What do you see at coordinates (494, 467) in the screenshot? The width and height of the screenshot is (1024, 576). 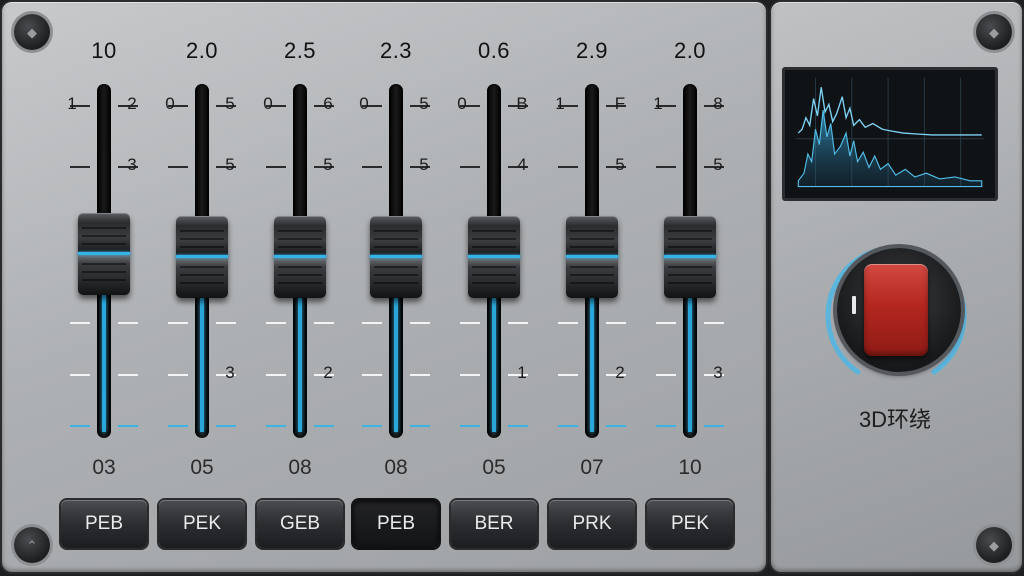 I see `channel-frequency: 05` at bounding box center [494, 467].